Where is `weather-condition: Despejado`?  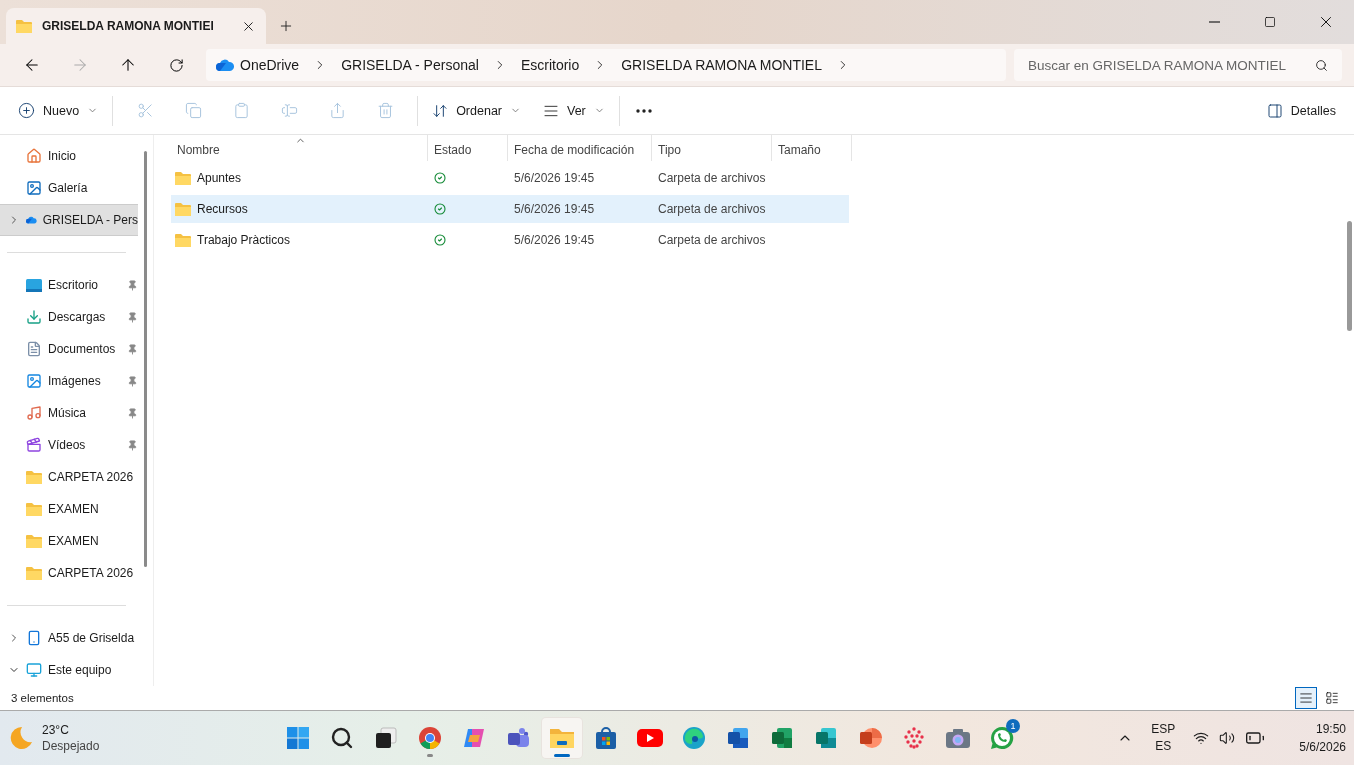
weather-condition: Despejado is located at coordinates (71, 746).